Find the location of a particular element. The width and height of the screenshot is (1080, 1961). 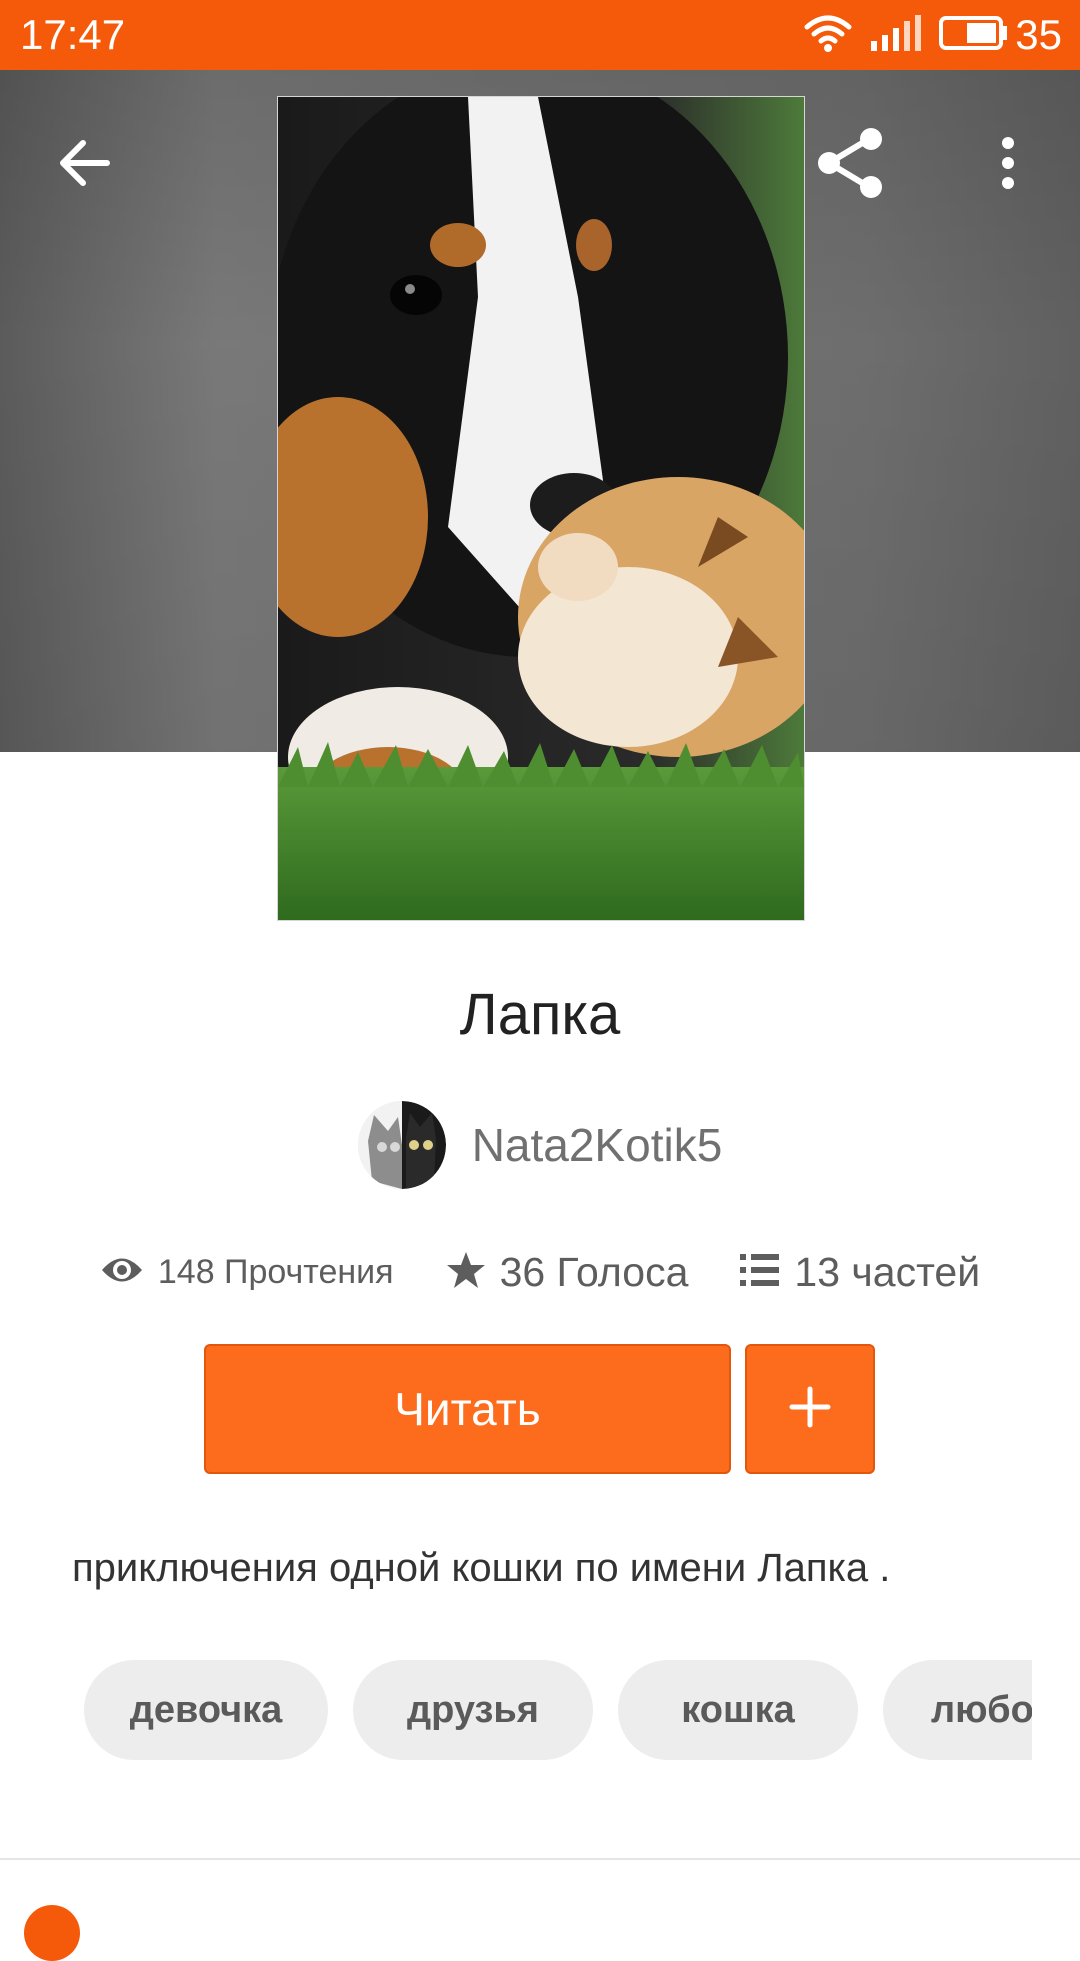

share-button is located at coordinates (851, 165).